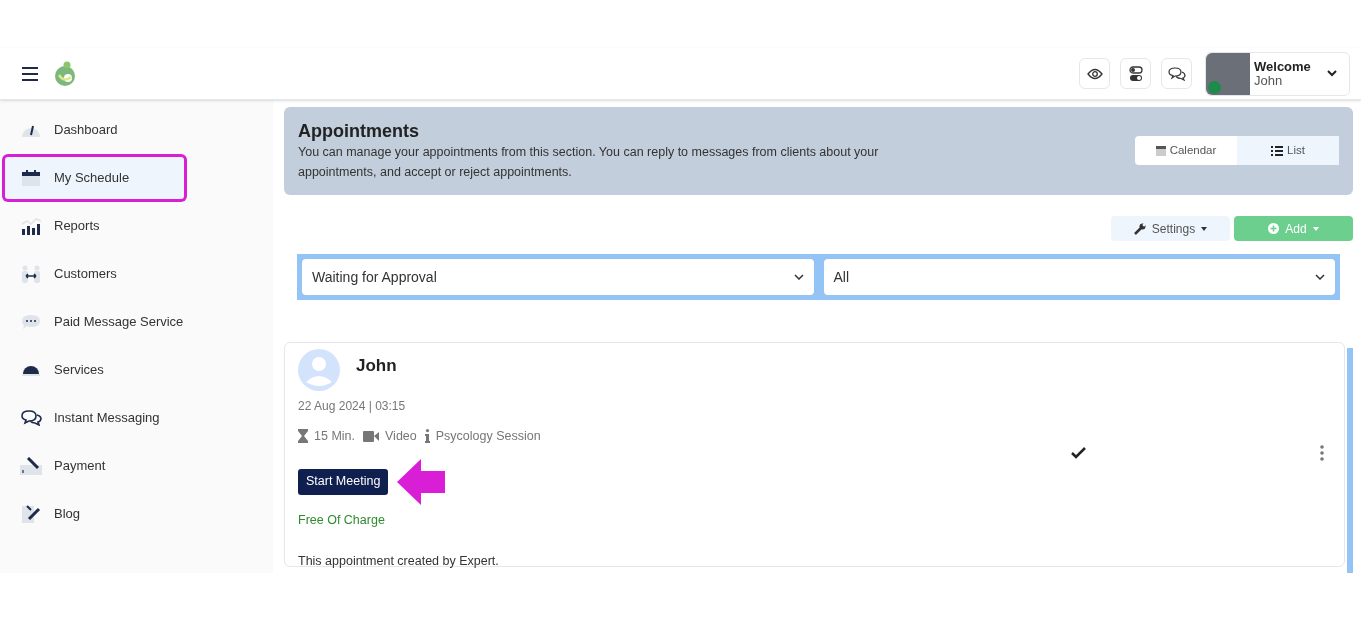 This screenshot has height=623, width=1361. Describe the element at coordinates (399, 561) in the screenshot. I see `appointment-note: This appointment created by Expert.` at that location.